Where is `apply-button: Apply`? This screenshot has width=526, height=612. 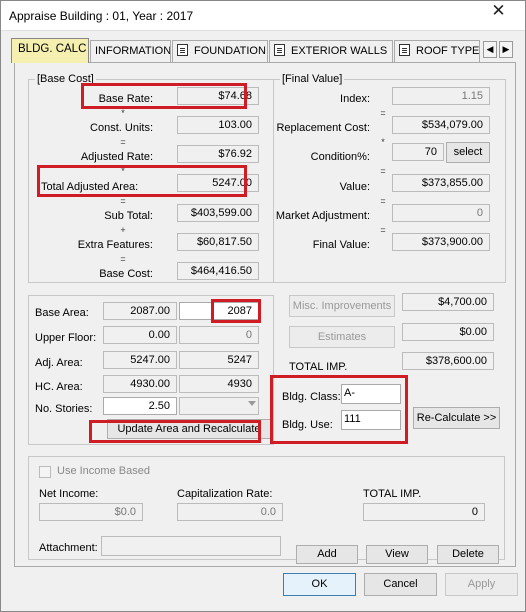
apply-button: Apply is located at coordinates (481, 584).